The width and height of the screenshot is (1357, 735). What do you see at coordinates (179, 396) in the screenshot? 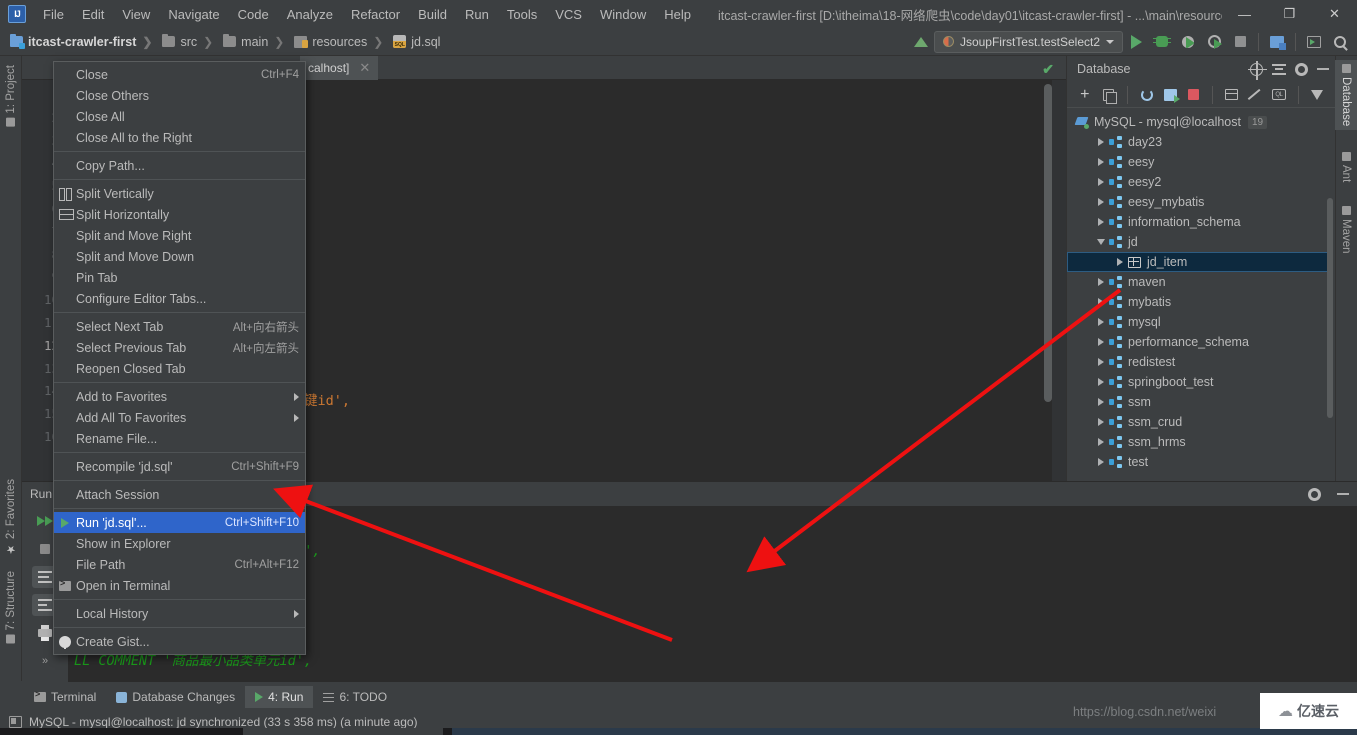
I see `menu-item-add-to-favorites: Add to Favorites` at bounding box center [179, 396].